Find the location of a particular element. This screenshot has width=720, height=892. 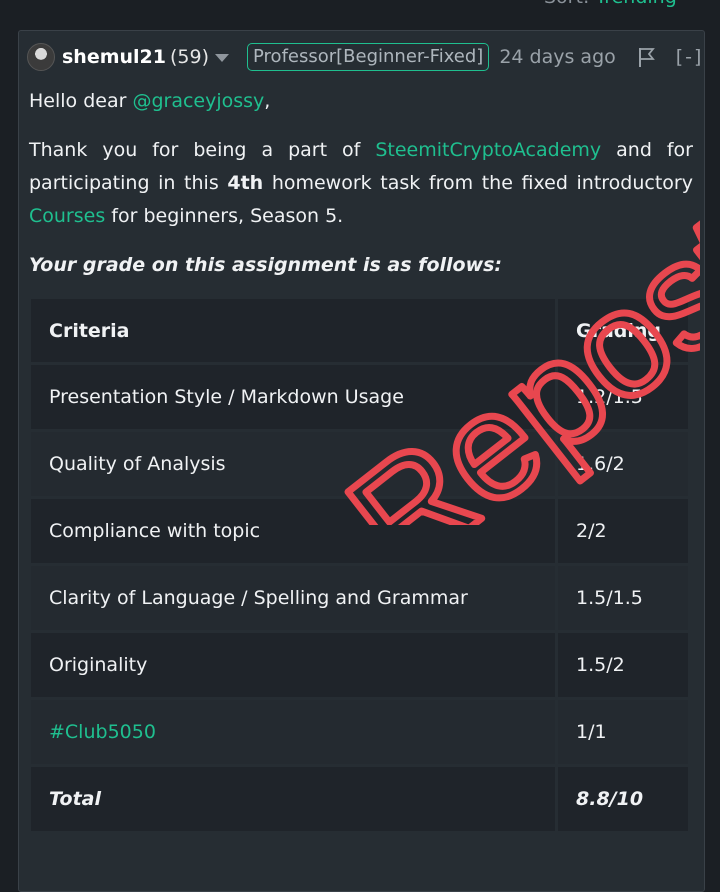

header-grading: Grading is located at coordinates (624, 332).